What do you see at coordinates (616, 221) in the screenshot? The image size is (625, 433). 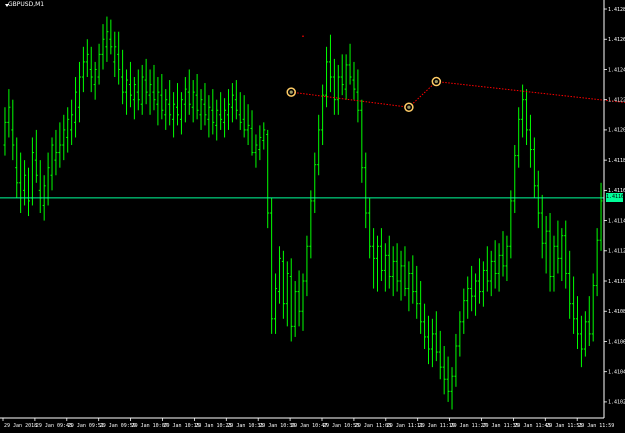 I see `price-tick-label: 1.41145` at bounding box center [616, 221].